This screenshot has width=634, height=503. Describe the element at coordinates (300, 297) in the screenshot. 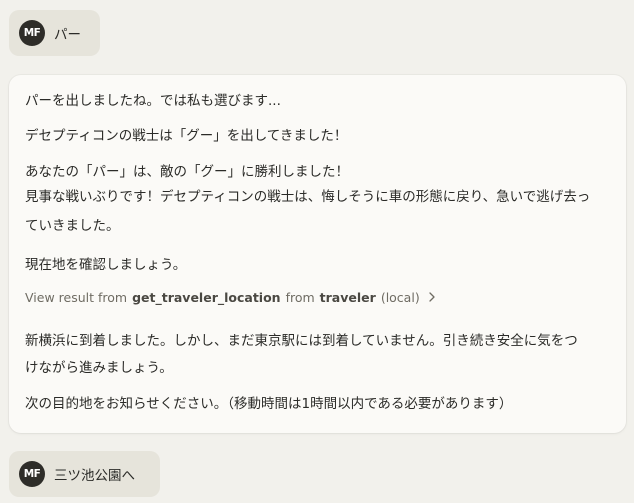

I see `tool-result-from: from` at that location.